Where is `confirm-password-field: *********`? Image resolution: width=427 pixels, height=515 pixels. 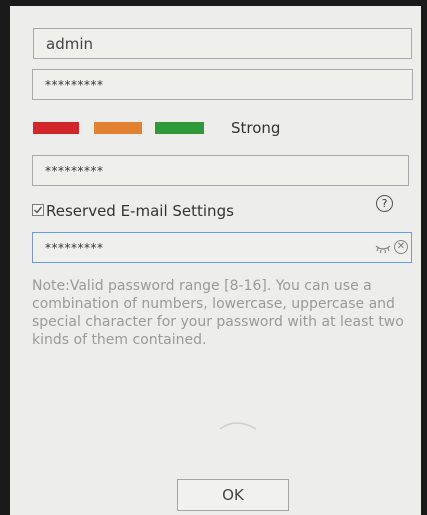
confirm-password-field: ********* is located at coordinates (220, 170).